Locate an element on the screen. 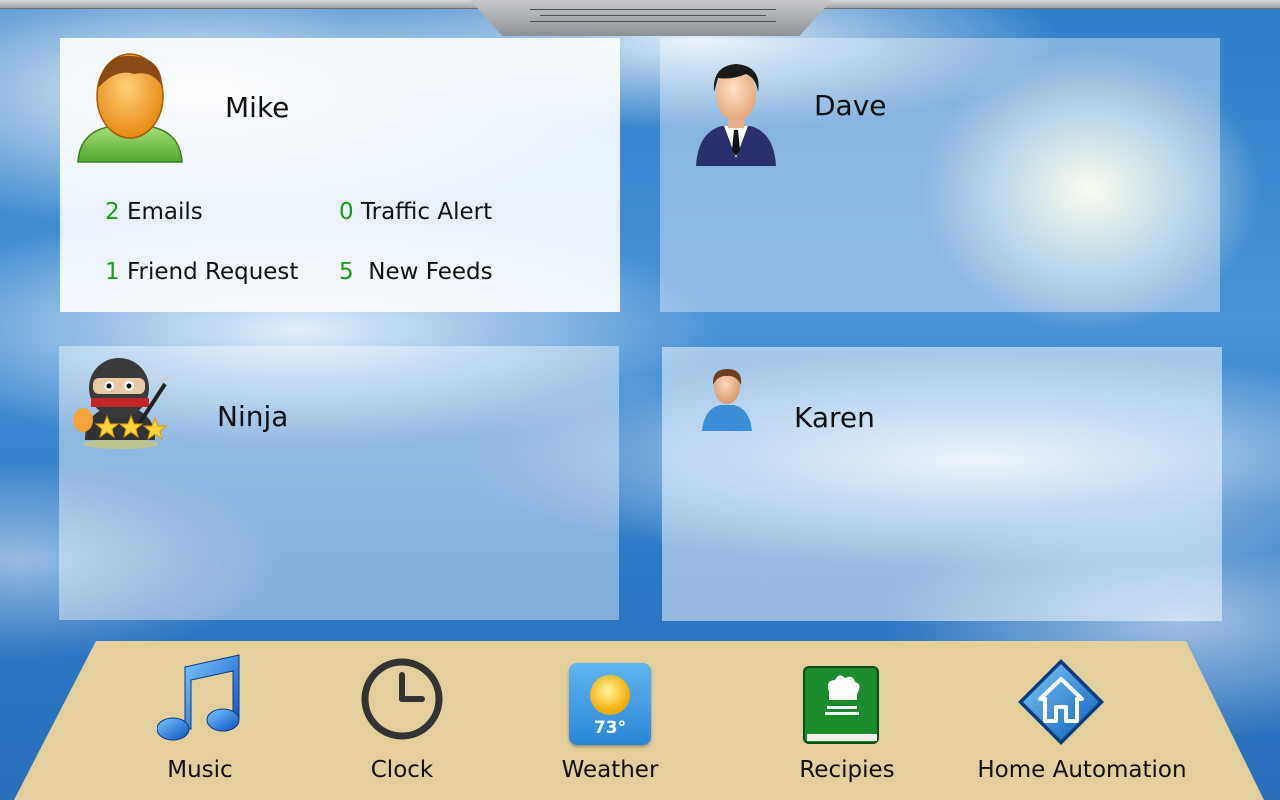 The image size is (1280, 800). stat-friend-request: 1 Friend Request is located at coordinates (201, 272).